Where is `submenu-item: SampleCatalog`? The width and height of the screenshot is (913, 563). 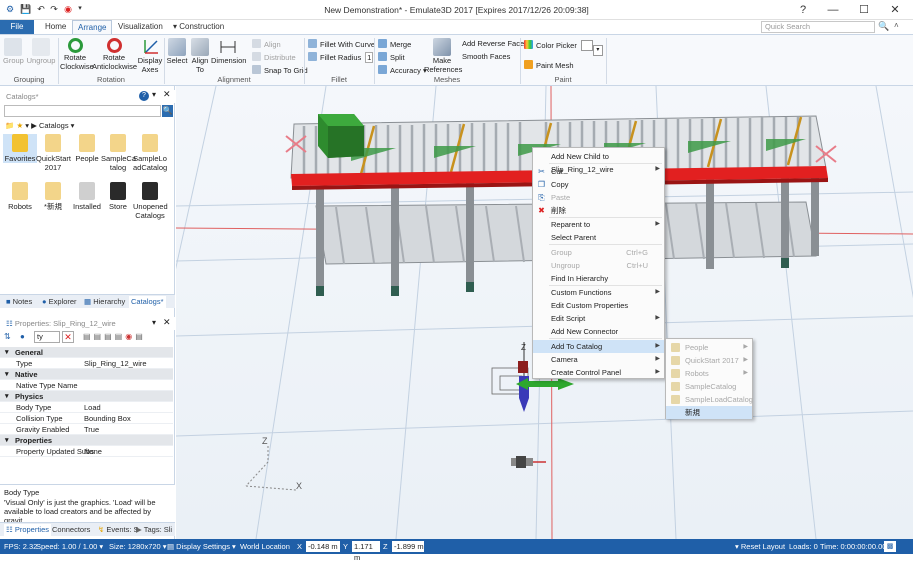 submenu-item: SampleCatalog is located at coordinates (709, 386).